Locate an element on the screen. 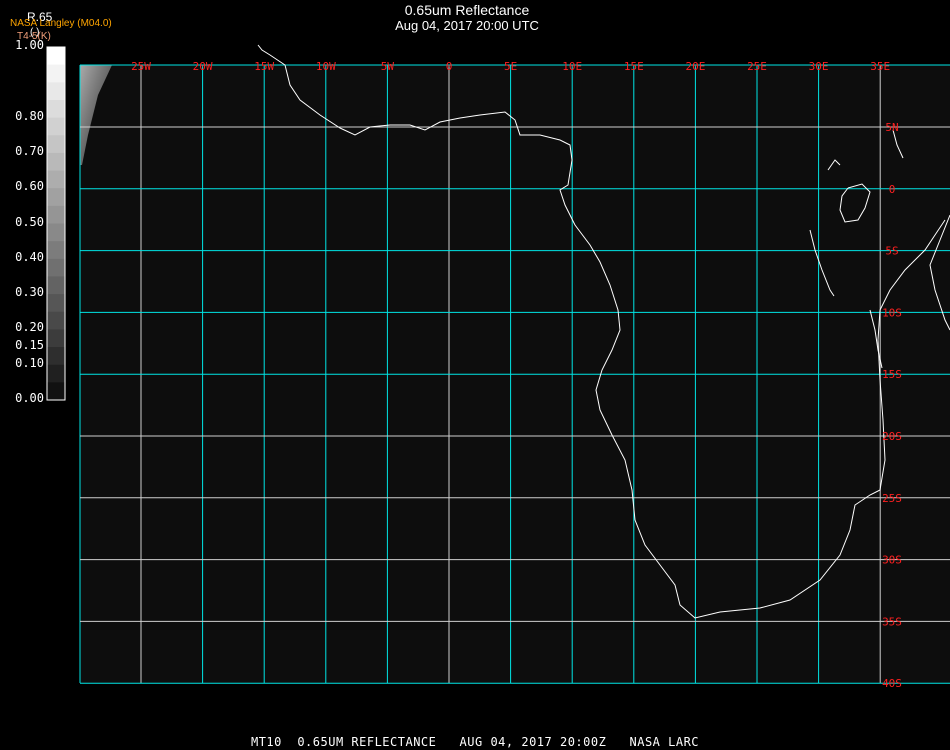  colorbar-tick-label: 0.50 is located at coordinates (29, 221).